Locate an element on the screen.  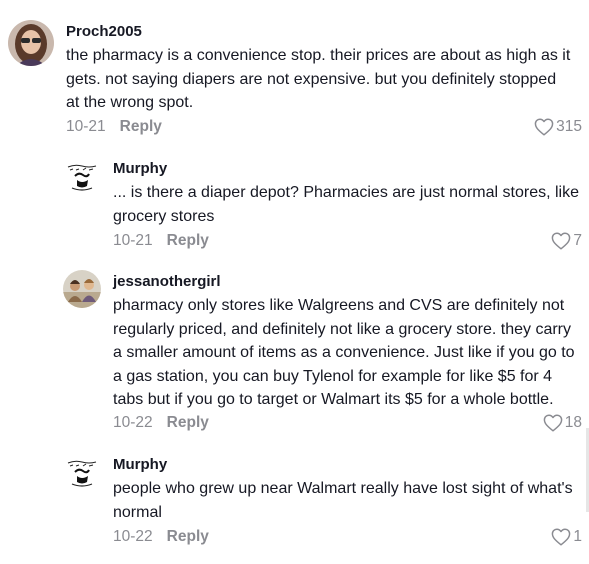
like-button: 1 is located at coordinates (566, 537).